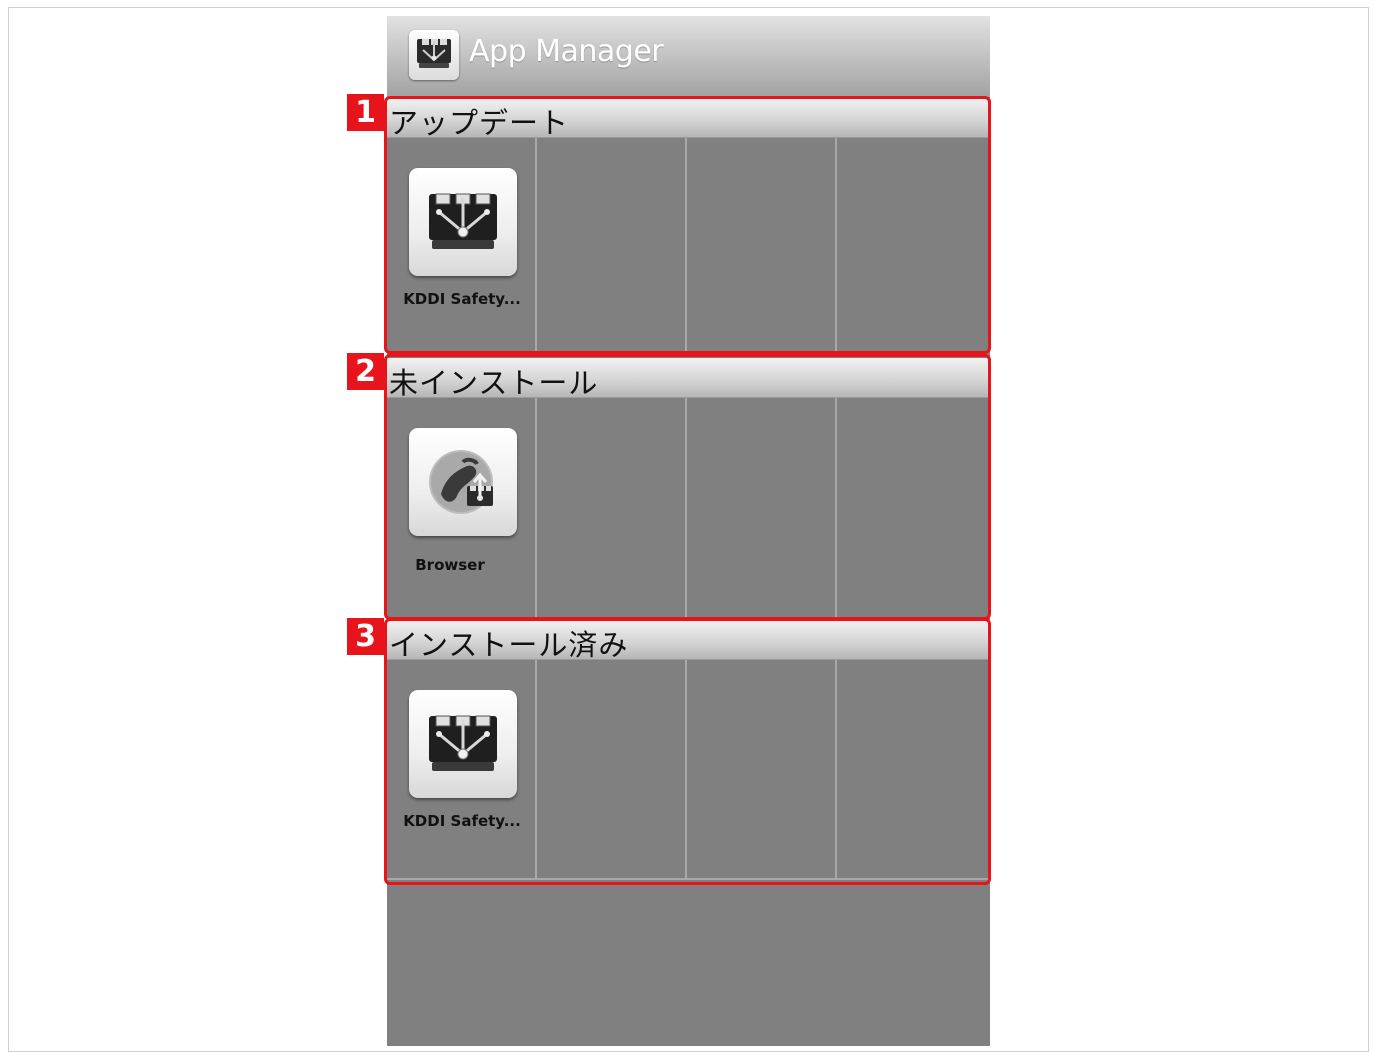 The width and height of the screenshot is (1375, 1052). Describe the element at coordinates (688, 641) in the screenshot. I see `section-header: インストール済み` at that location.